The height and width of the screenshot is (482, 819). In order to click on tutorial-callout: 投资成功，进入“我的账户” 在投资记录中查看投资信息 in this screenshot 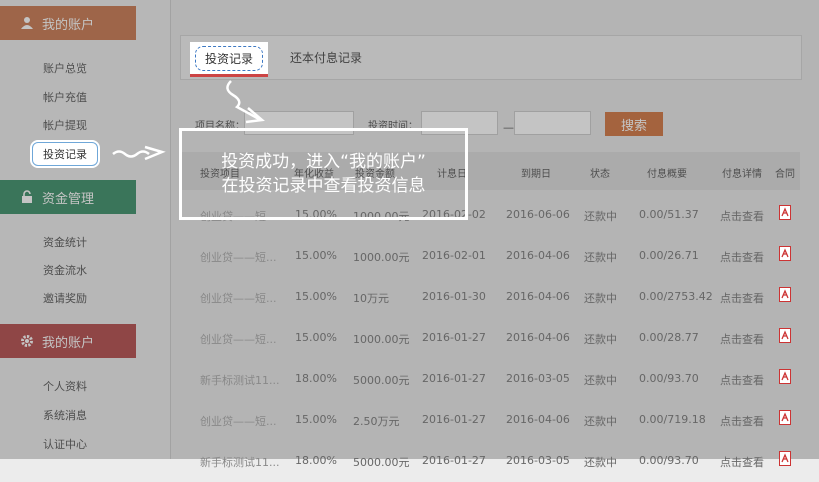, I will do `click(323, 174)`.